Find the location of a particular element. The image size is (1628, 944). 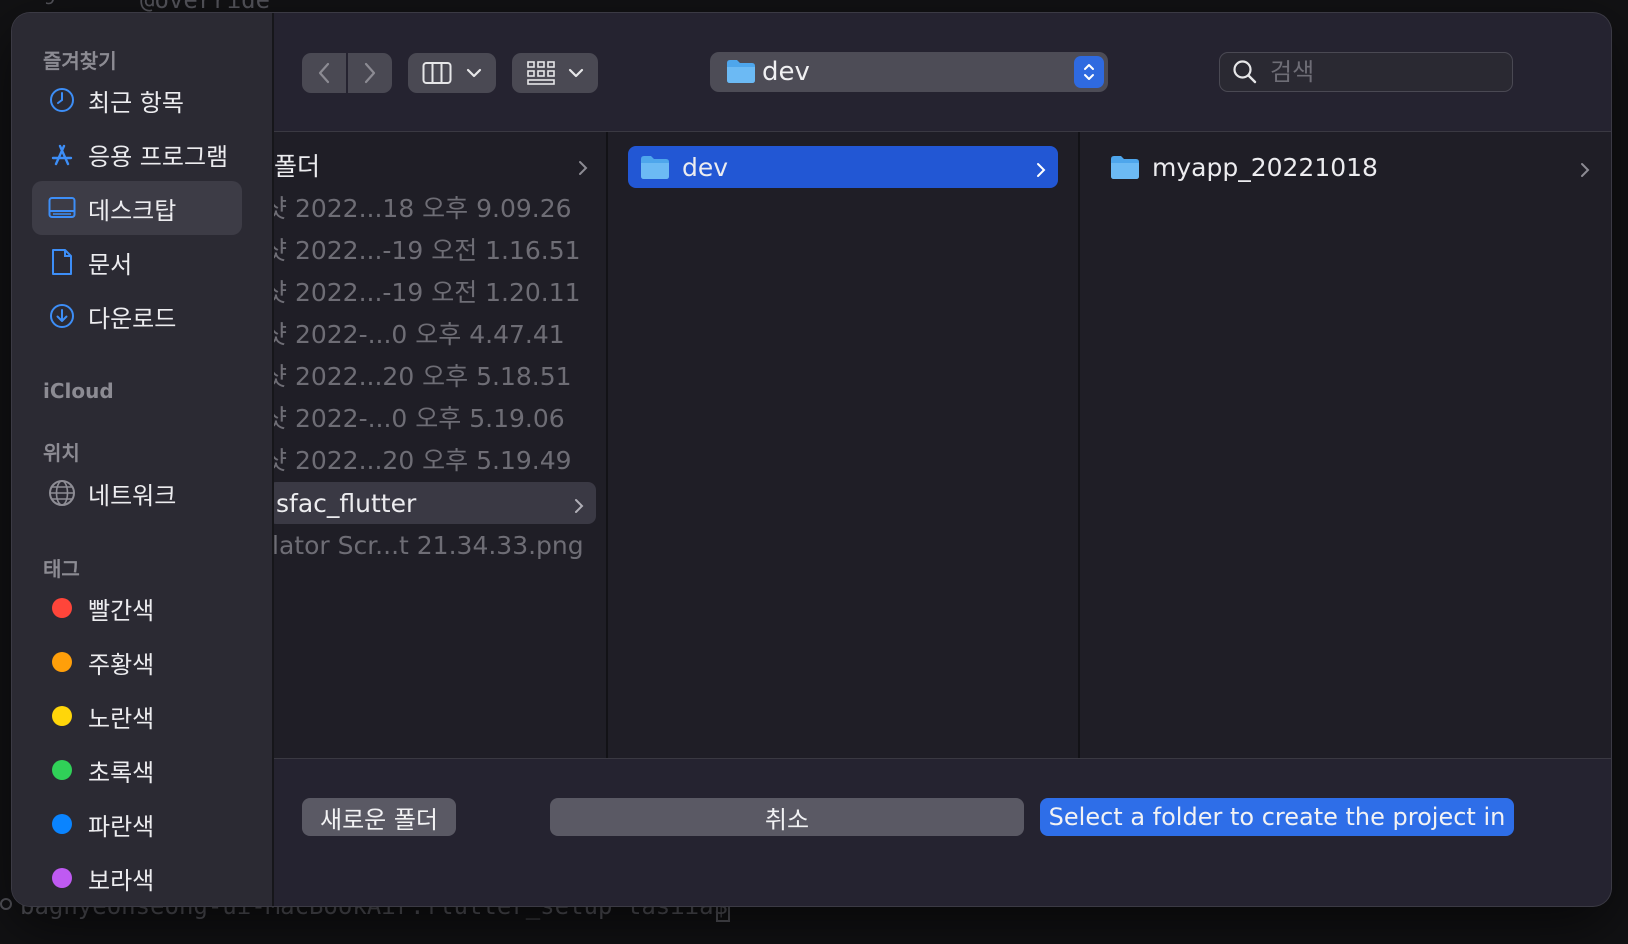

tag-green: 초록색 is located at coordinates (137, 770).